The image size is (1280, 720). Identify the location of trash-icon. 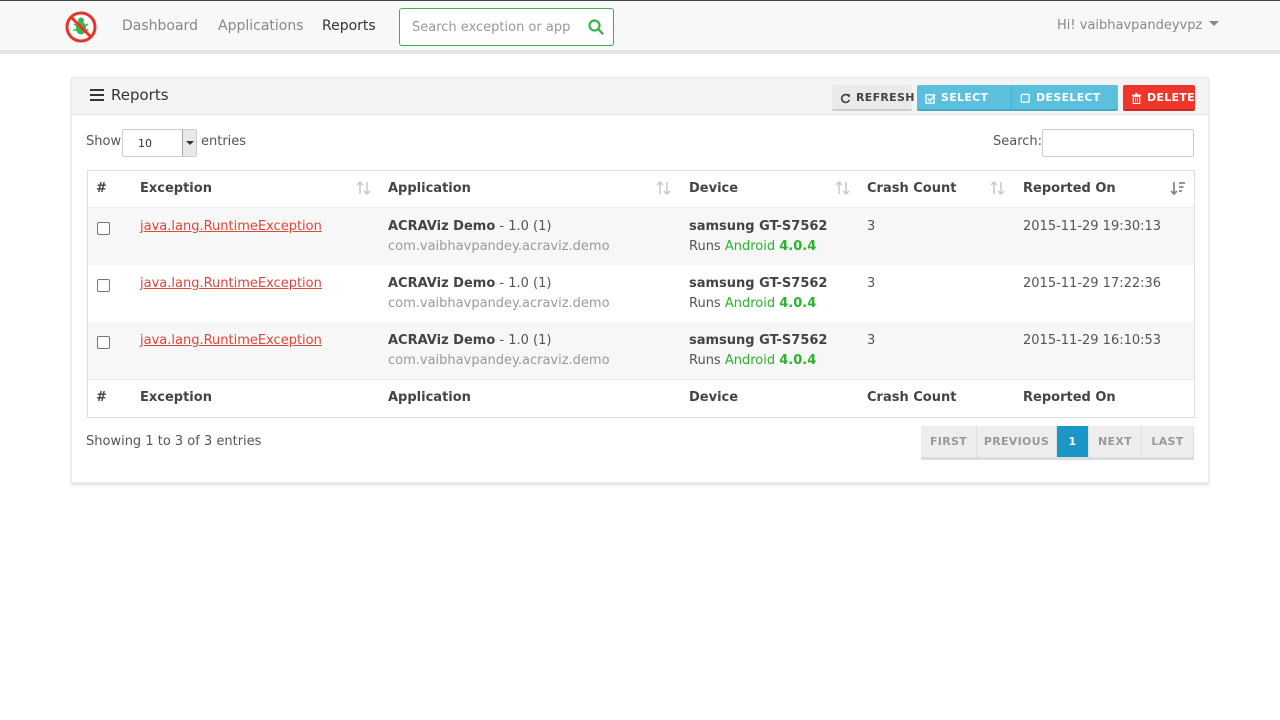
(1136, 98).